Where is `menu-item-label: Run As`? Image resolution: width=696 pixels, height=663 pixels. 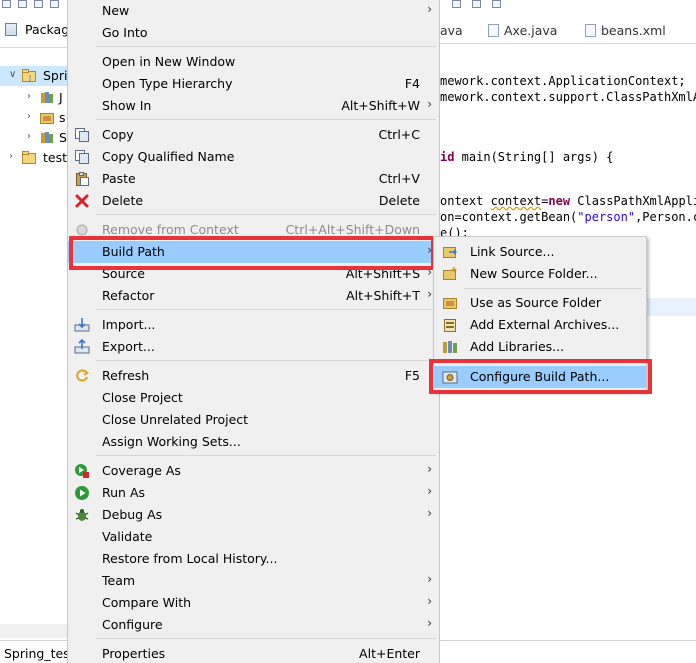
menu-item-label: Run As is located at coordinates (124, 492).